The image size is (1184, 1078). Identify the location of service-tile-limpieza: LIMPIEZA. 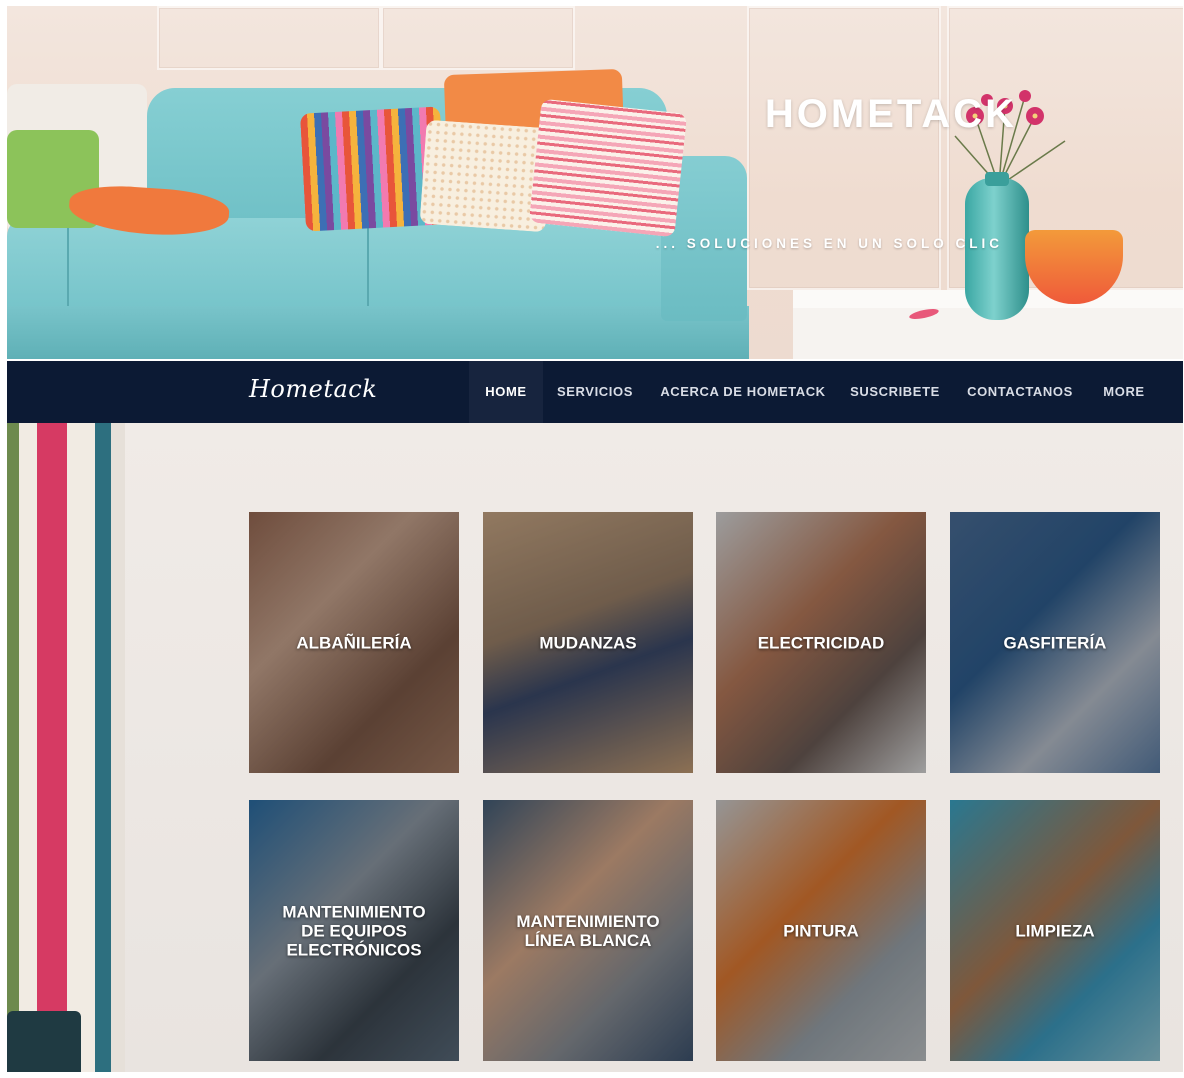
(1055, 930).